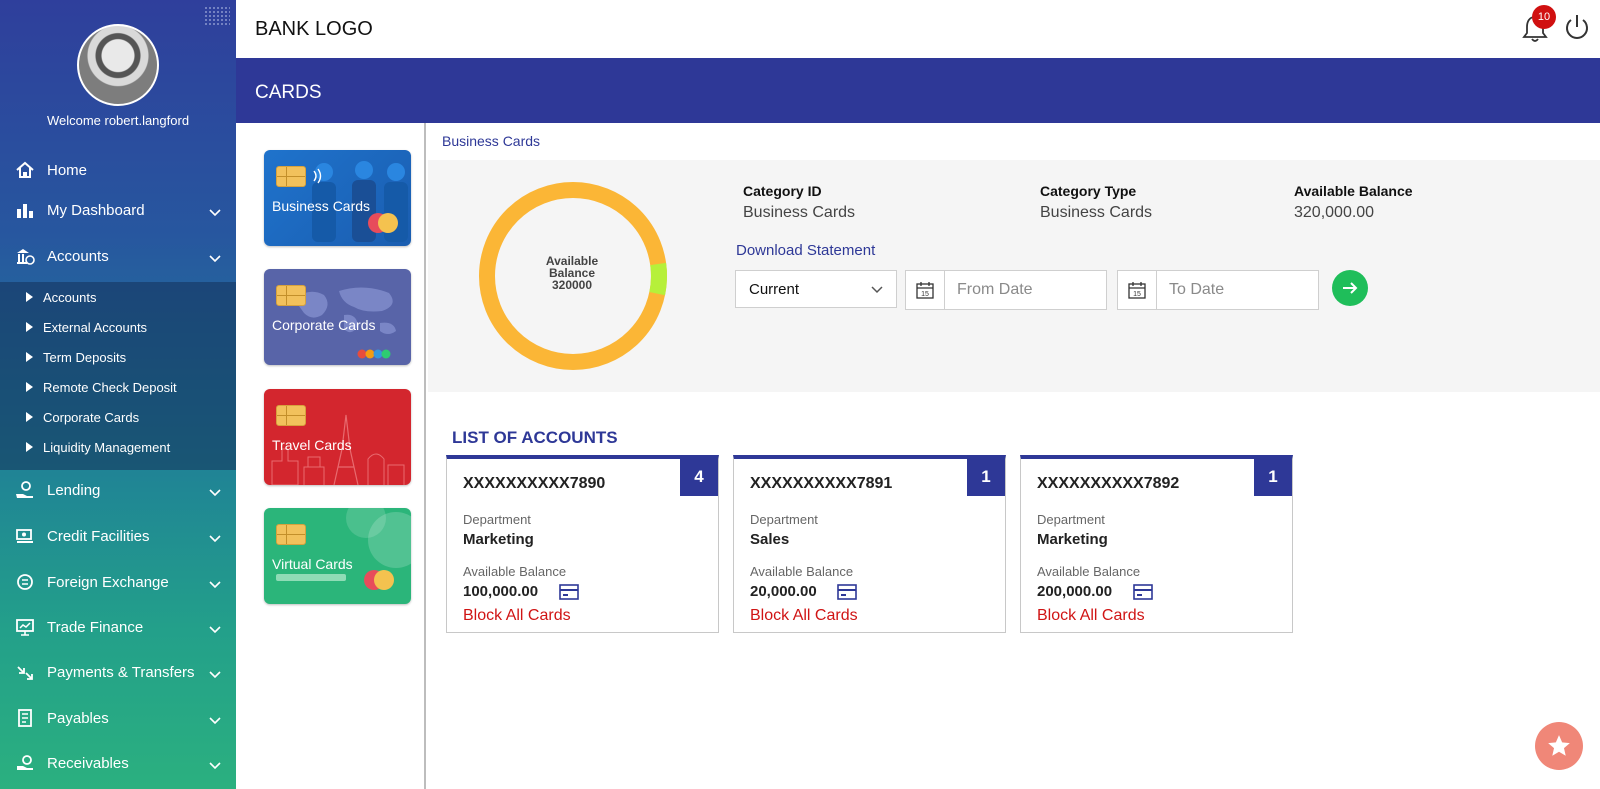 Image resolution: width=1600 pixels, height=789 pixels. Describe the element at coordinates (217, 16) in the screenshot. I see `dot-pattern` at that location.